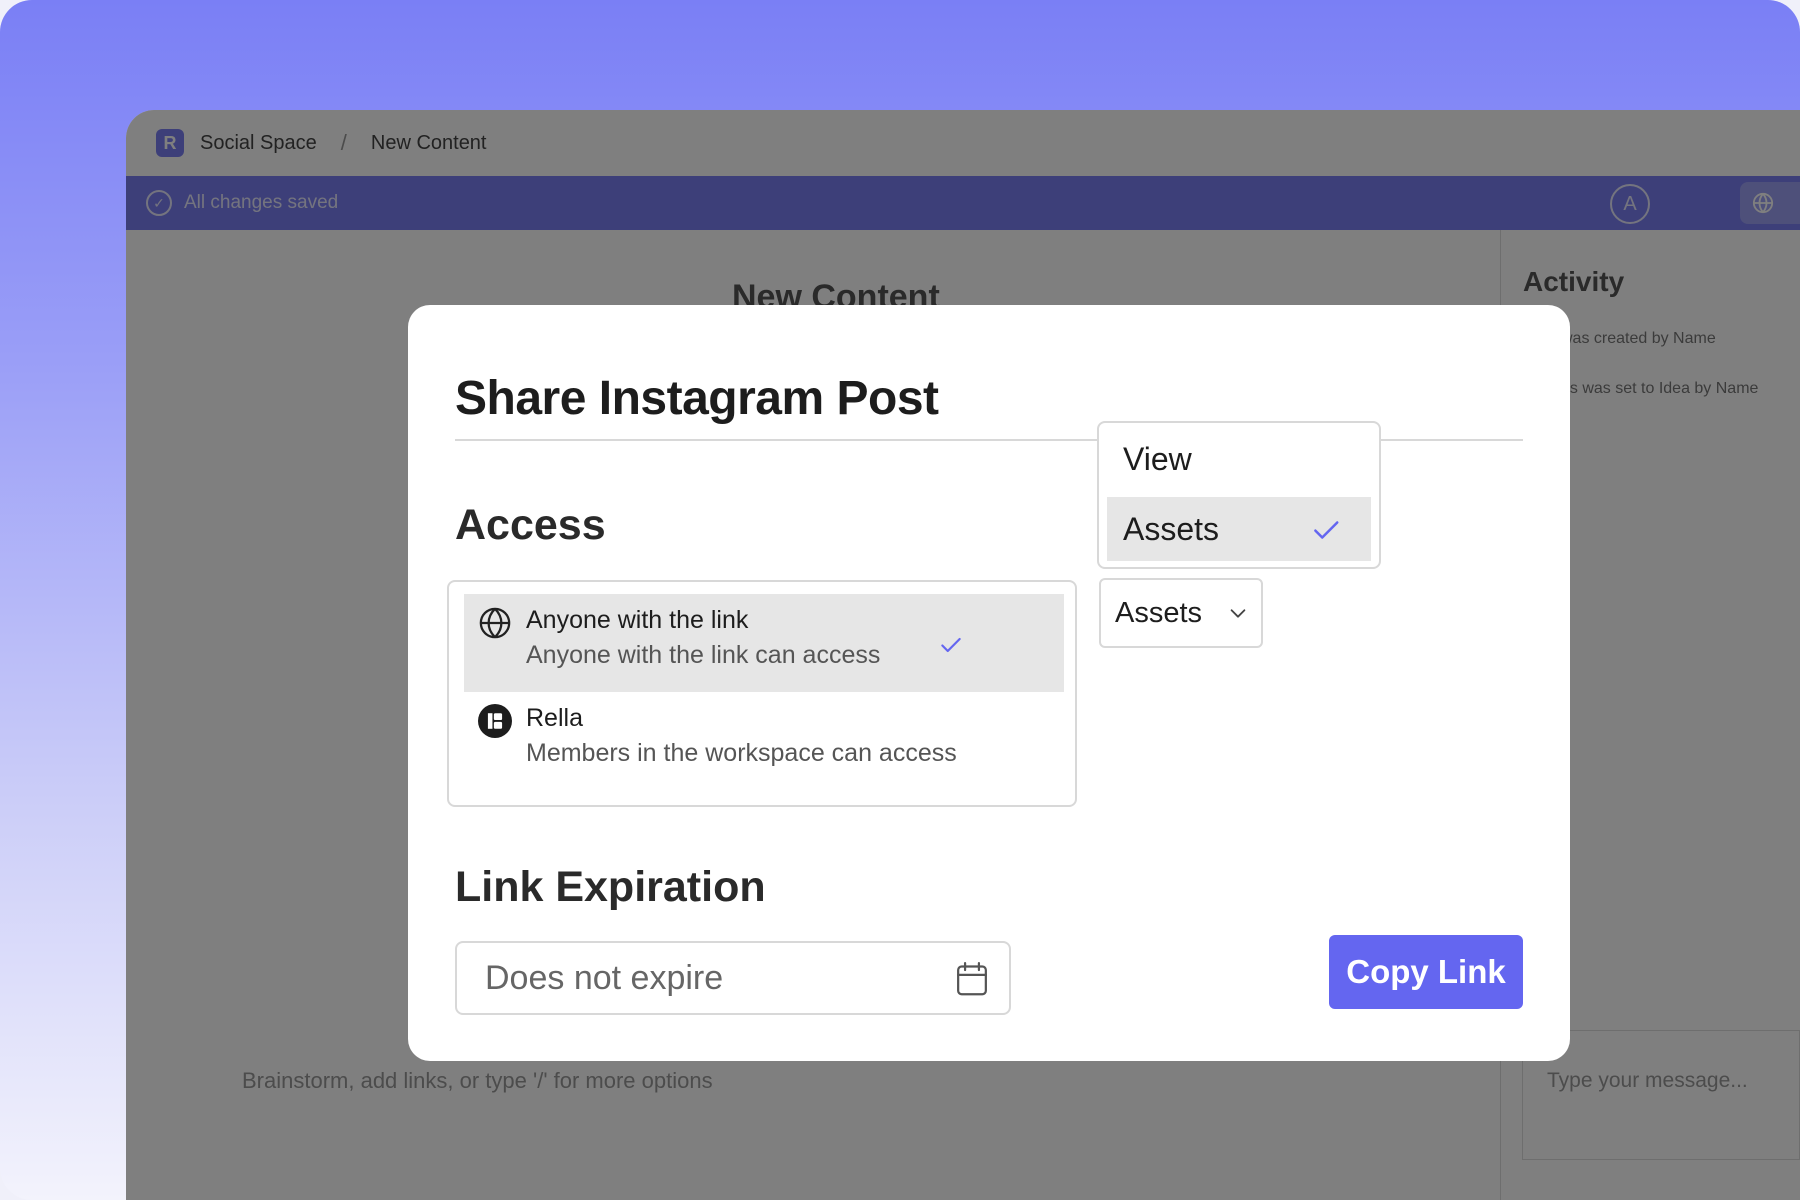  I want to click on dropdown-option-label: View, so click(1157, 458).